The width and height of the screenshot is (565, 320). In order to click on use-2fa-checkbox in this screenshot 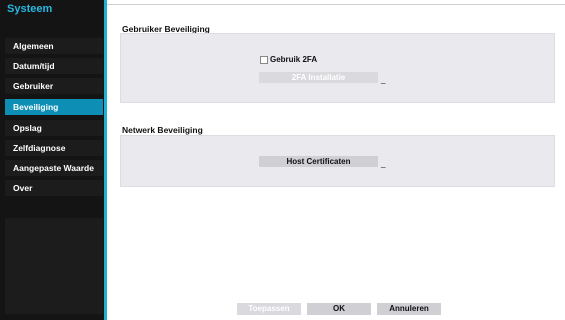, I will do `click(264, 59)`.